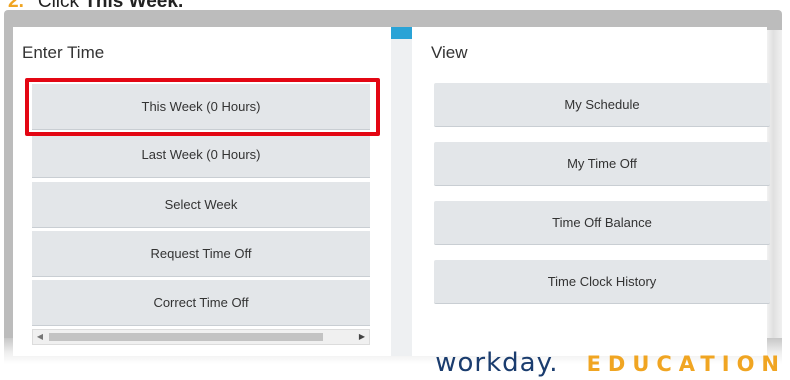 The width and height of the screenshot is (790, 380). I want to click on correct-time-off-button: Correct Time Off, so click(201, 303).